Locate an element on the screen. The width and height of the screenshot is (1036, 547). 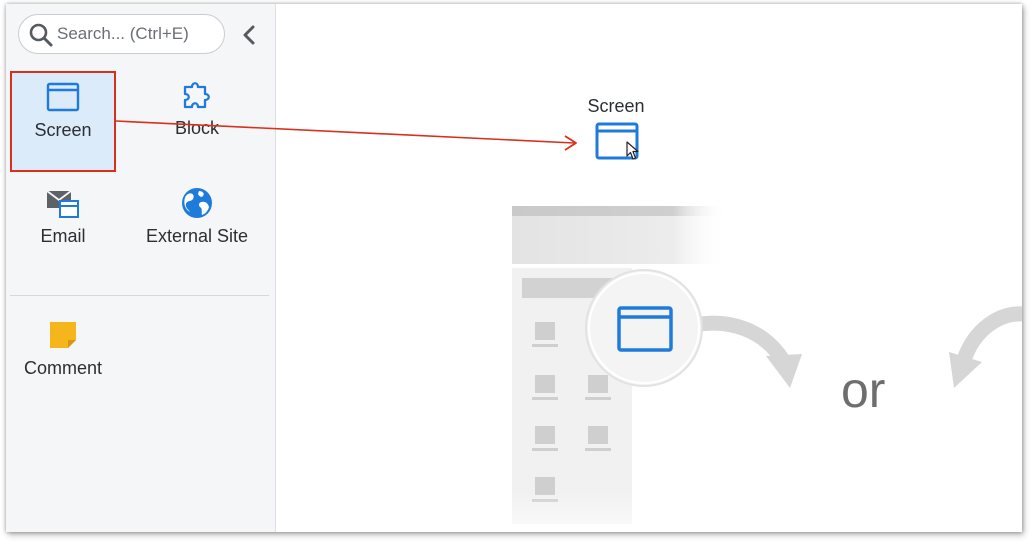
or-text: or is located at coordinates (863, 390).